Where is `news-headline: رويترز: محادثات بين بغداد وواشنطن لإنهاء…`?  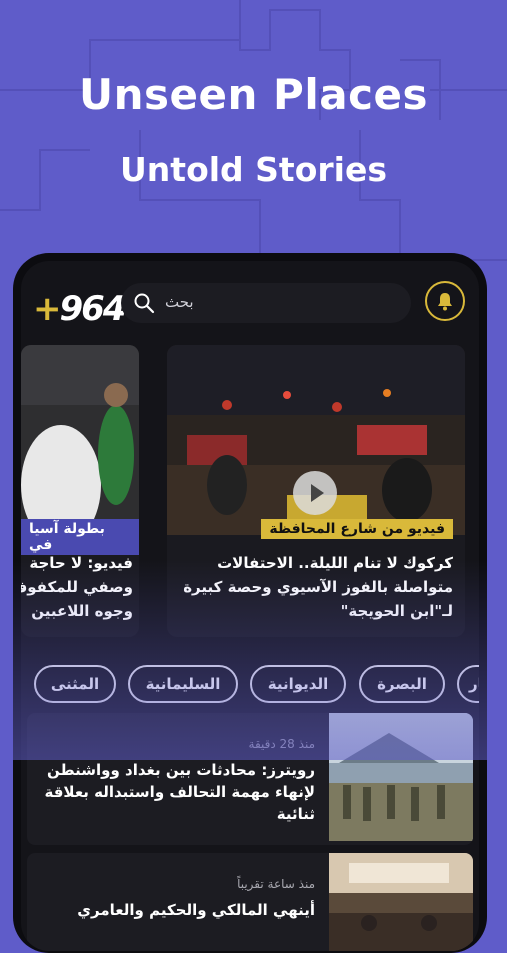
news-headline: رويترز: محادثات بين بغداد وواشنطن لإنهاء… is located at coordinates (179, 792).